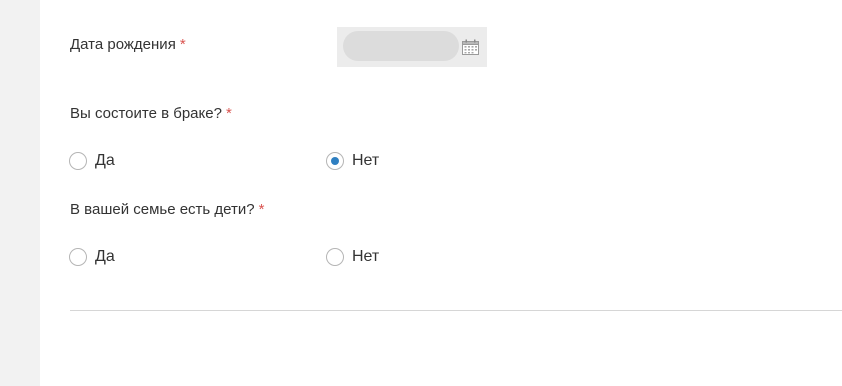 The width and height of the screenshot is (842, 386). Describe the element at coordinates (401, 46) in the screenshot. I see `birth-date-input` at that location.